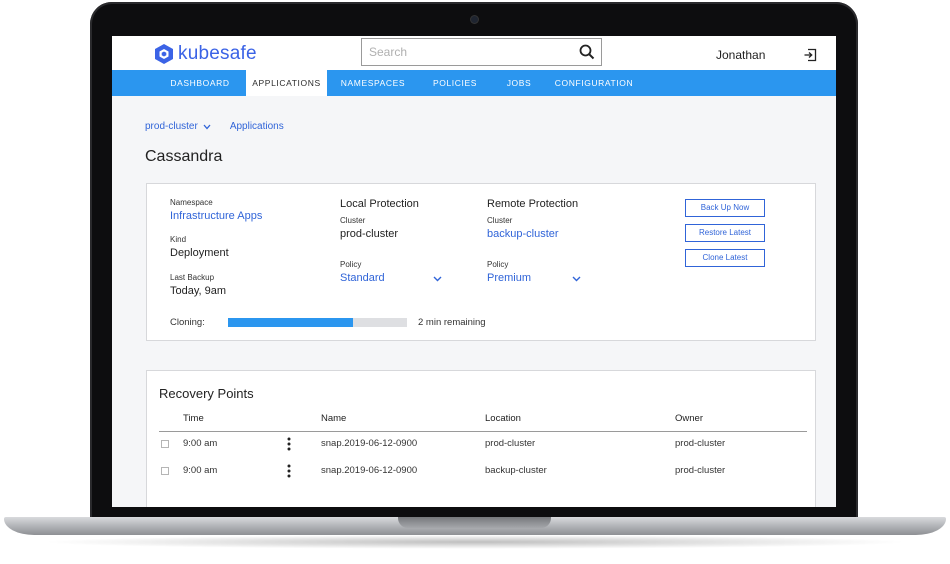  I want to click on search-icon, so click(587, 52).